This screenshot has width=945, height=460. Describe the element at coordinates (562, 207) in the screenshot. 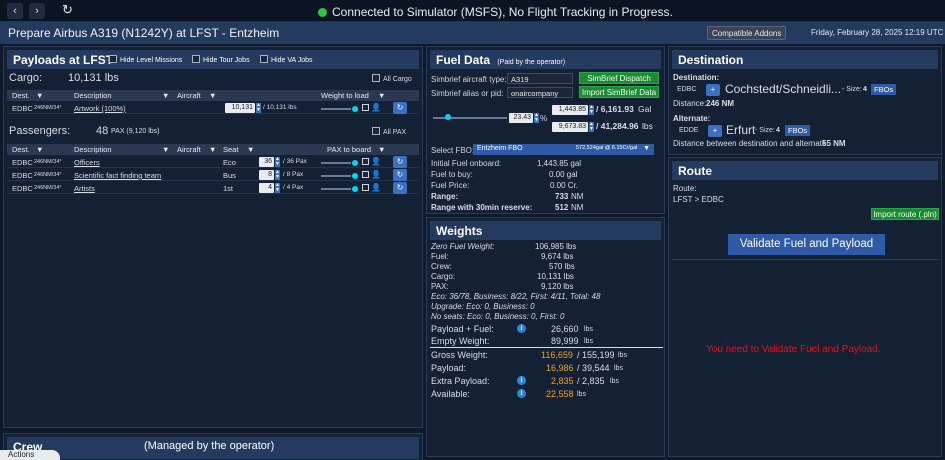

I see `reserve-value: 512` at that location.